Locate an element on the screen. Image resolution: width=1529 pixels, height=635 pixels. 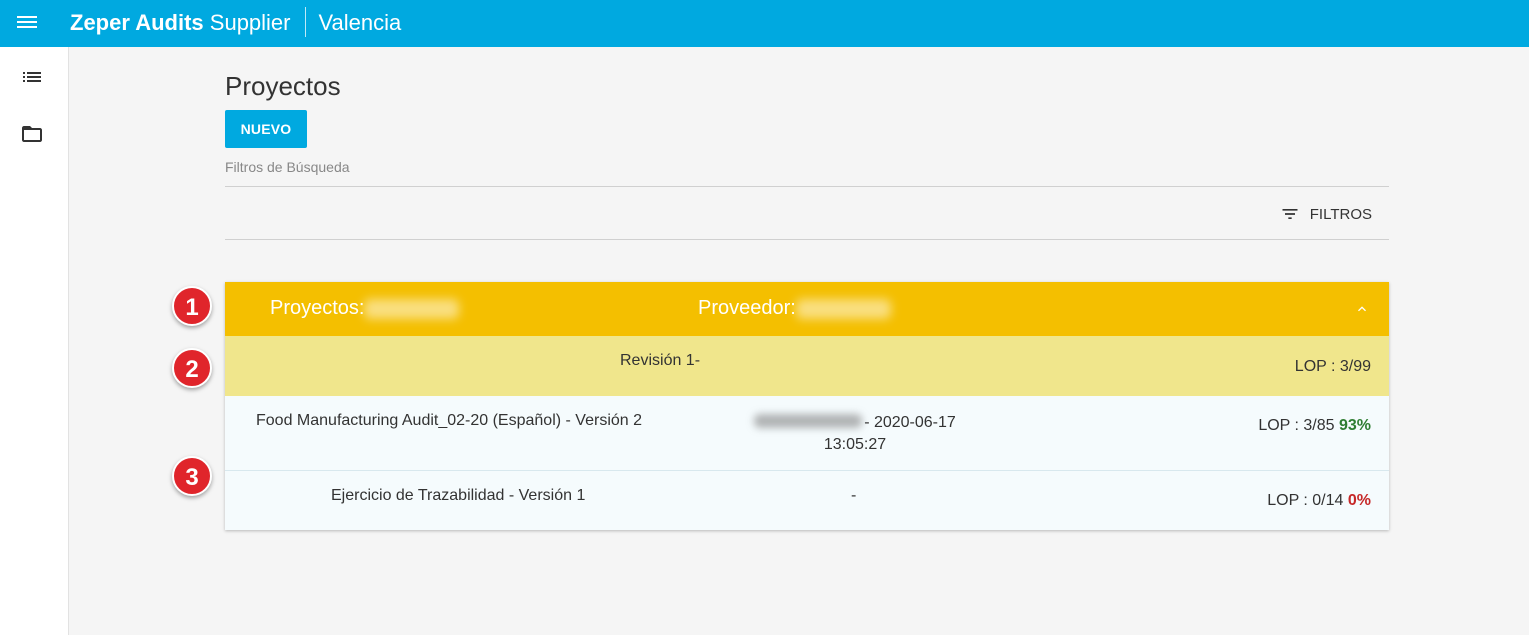
project-name-field: Proyectos: is located at coordinates (365, 308).